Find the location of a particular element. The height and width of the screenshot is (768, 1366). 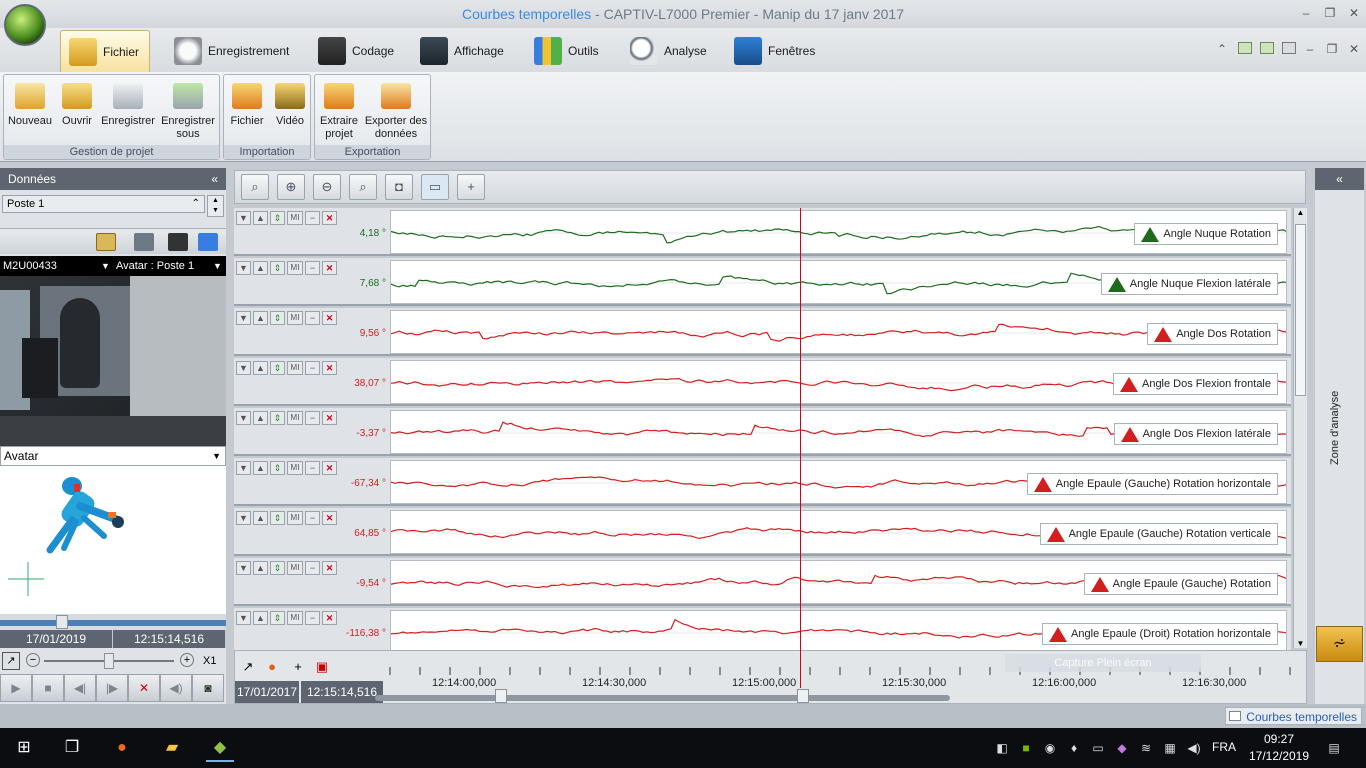

add-marker-icon: + is located at coordinates (298, 667).